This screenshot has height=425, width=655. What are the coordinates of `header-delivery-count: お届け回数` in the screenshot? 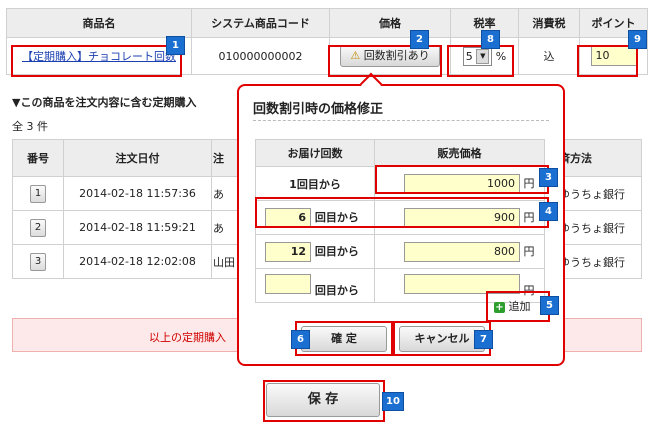 It's located at (315, 153).